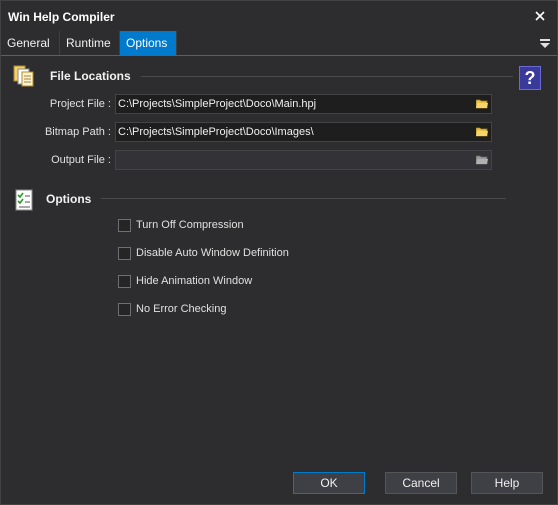 The image size is (558, 505). What do you see at coordinates (69, 199) in the screenshot?
I see `options-title: Options` at bounding box center [69, 199].